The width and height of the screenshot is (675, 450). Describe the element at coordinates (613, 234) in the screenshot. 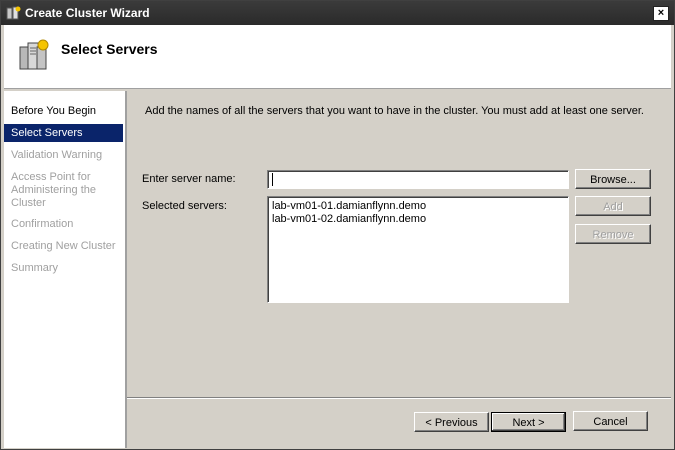

I see `remove-button: Remove` at that location.